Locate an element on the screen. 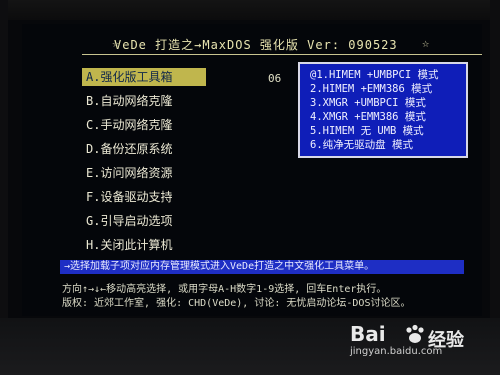 The width and height of the screenshot is (500, 375). monitor-bezel-top is located at coordinates (250, 10).